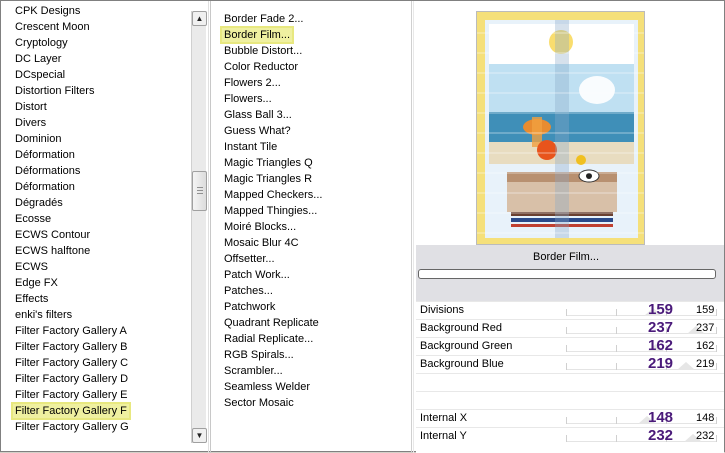 This screenshot has width=725, height=453. What do you see at coordinates (705, 418) in the screenshot?
I see `param-value: 148` at bounding box center [705, 418].